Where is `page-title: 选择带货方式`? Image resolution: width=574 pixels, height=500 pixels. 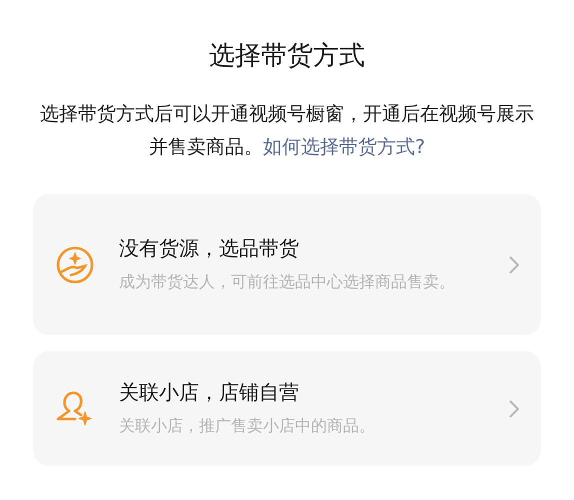 page-title: 选择带货方式 is located at coordinates (287, 56).